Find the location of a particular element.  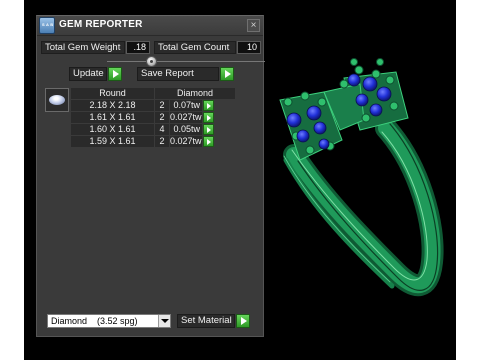

chevron-down-icon is located at coordinates (164, 321).